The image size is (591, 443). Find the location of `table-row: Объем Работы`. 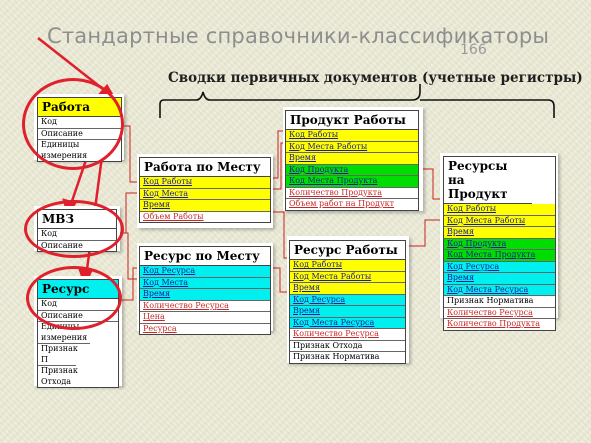

table-row: Объем Работы is located at coordinates (205, 216).